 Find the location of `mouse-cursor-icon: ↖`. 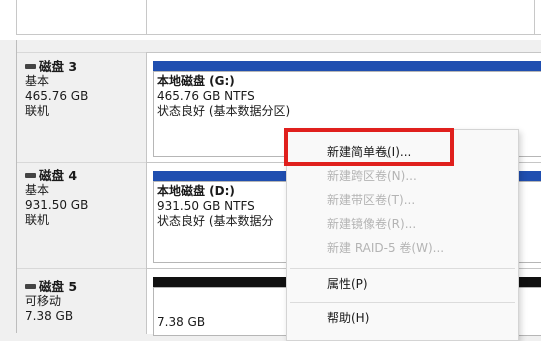

mouse-cursor-icon: ↖ is located at coordinates (386, 154).